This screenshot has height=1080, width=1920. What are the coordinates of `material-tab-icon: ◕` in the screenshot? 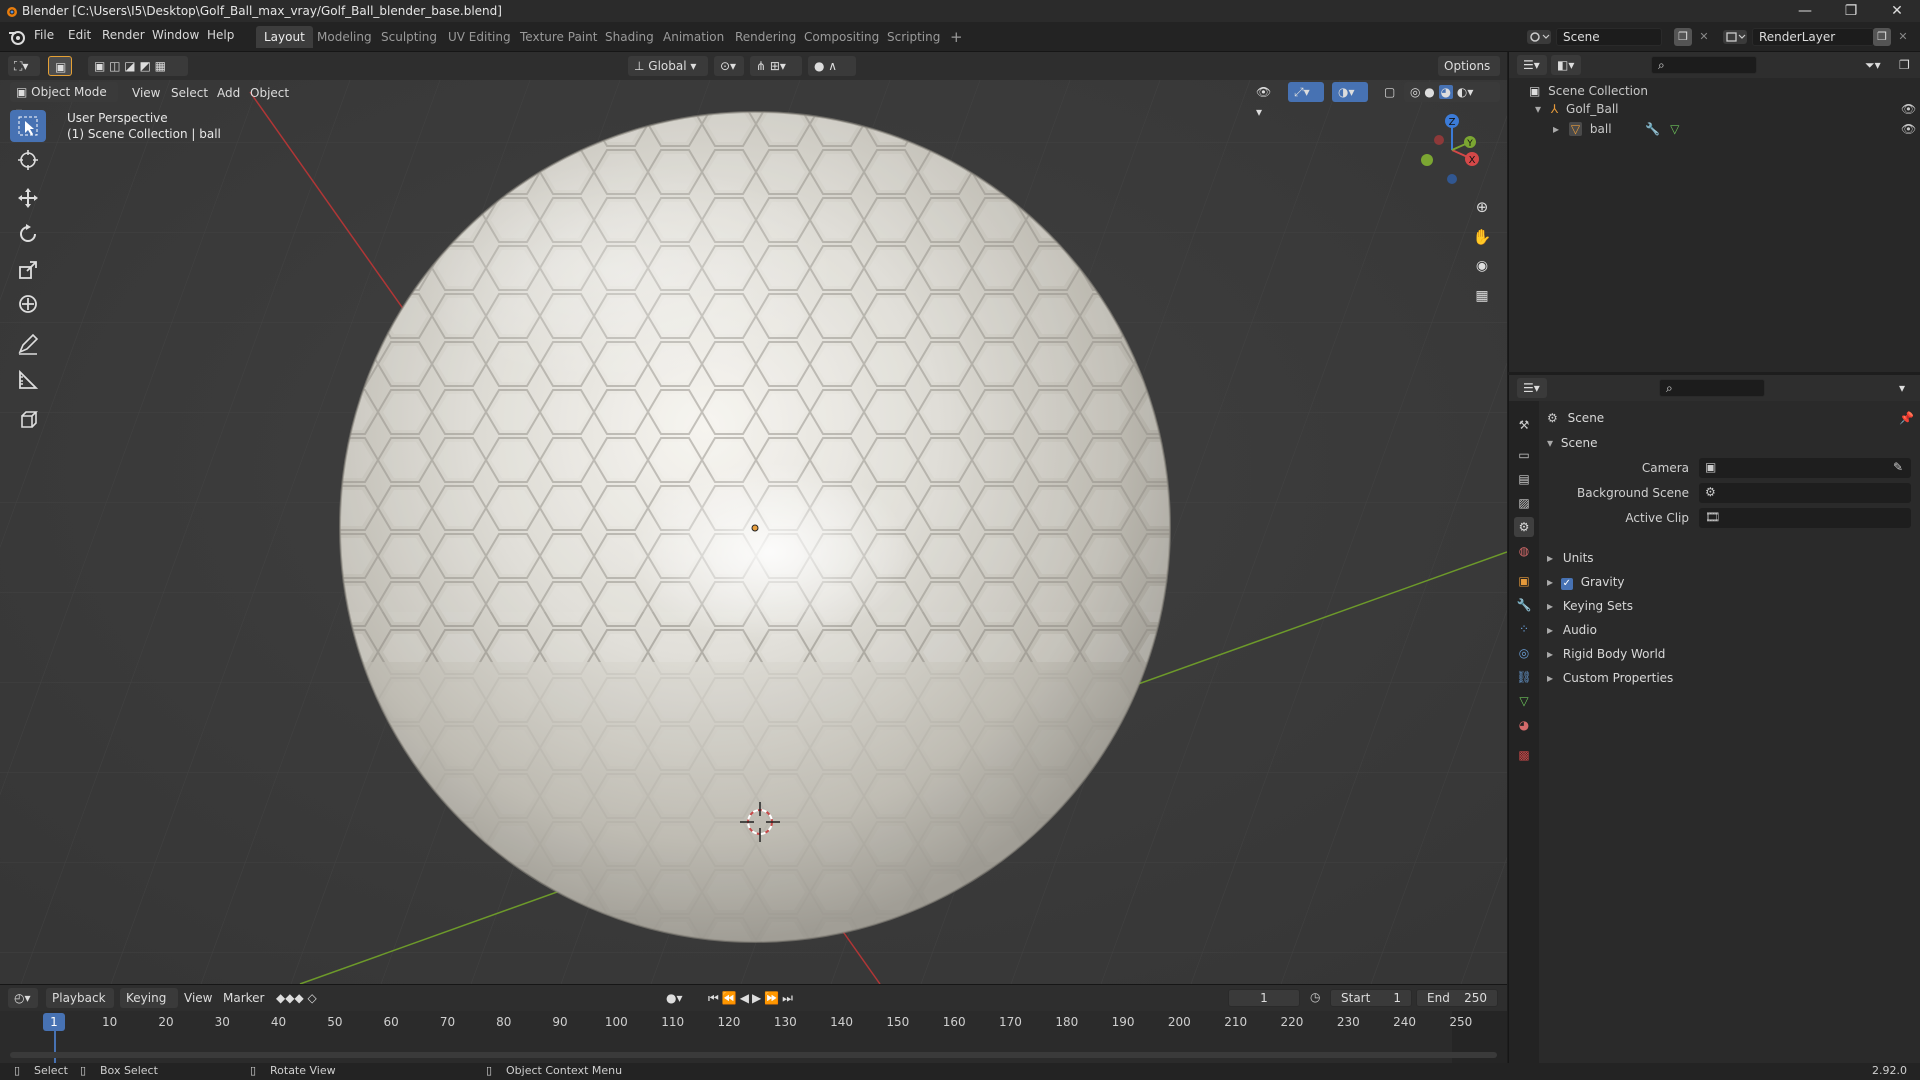 It's located at (1524, 725).